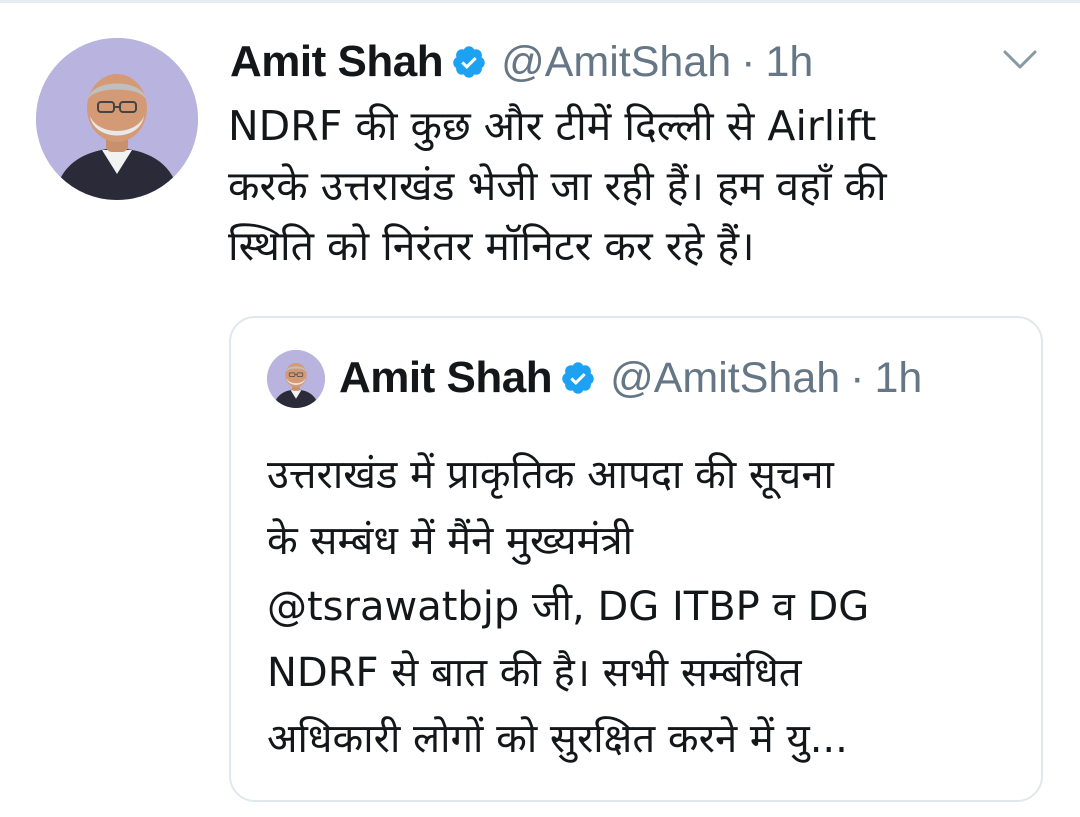 This screenshot has width=1080, height=817. I want to click on quoted-tweet-header: Amit Shah @AmitShah · 1h, so click(630, 378).